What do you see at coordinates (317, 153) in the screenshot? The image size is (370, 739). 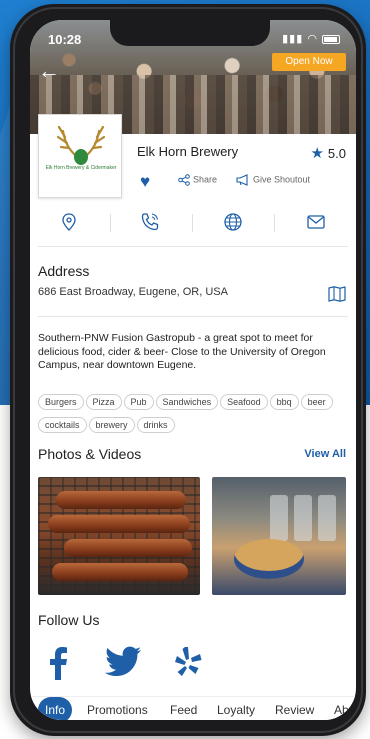 I see `star-icon: ★` at bounding box center [317, 153].